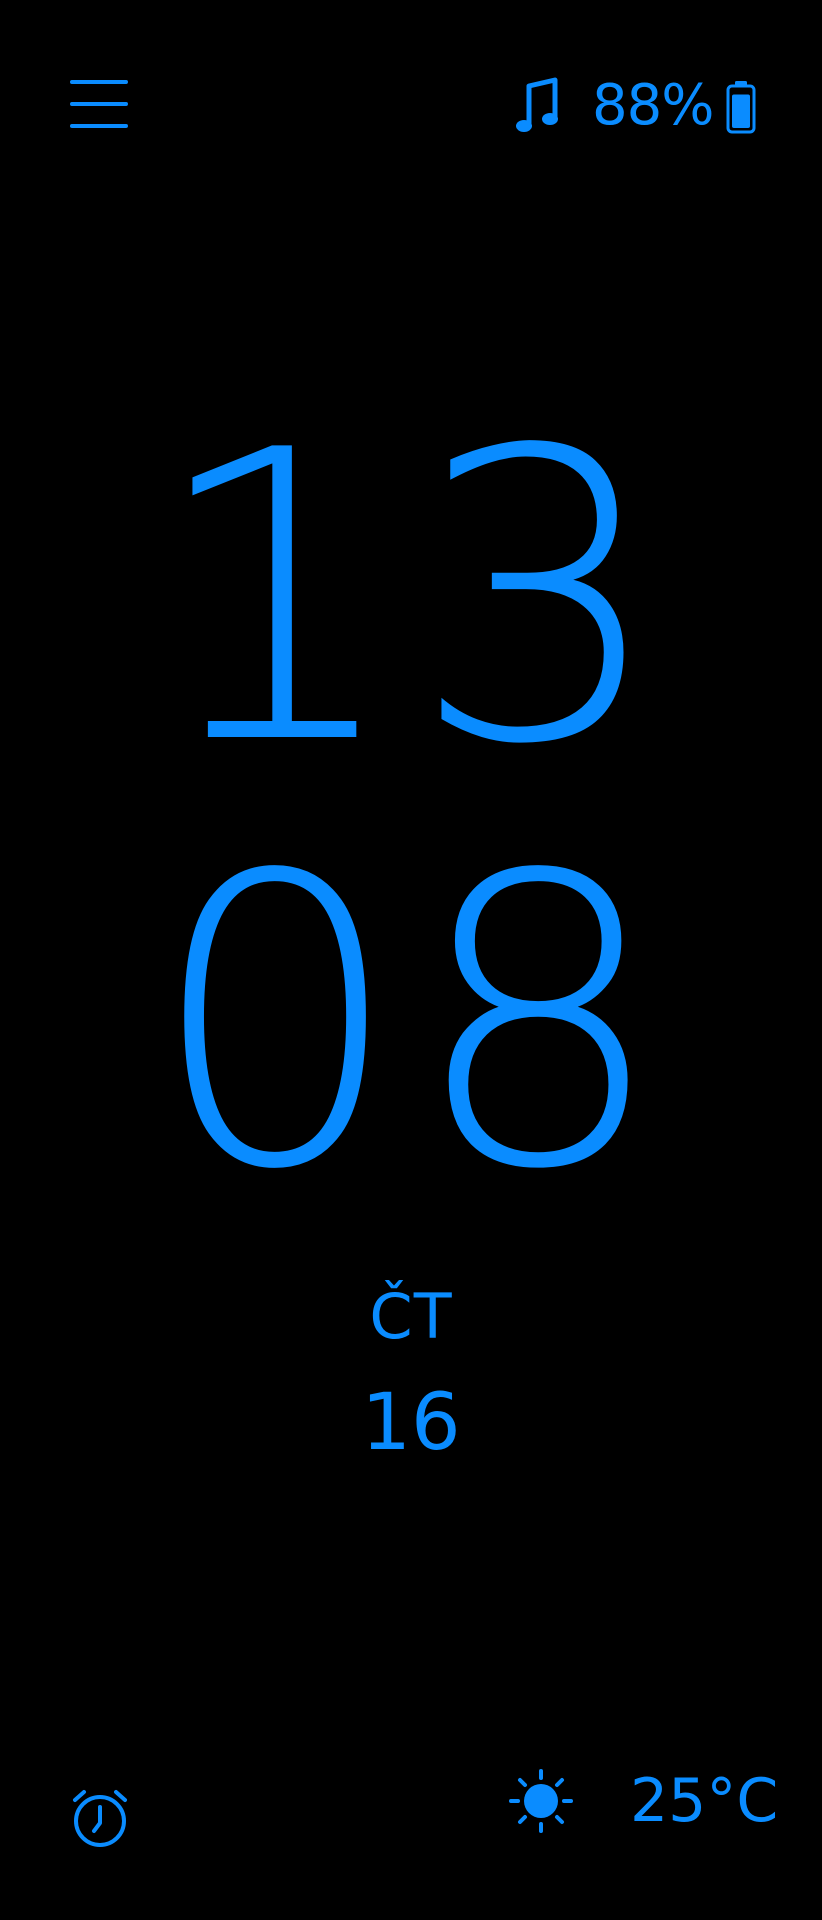 This screenshot has height=1920, width=822. What do you see at coordinates (411, 1316) in the screenshot?
I see `weekday-label: ČT` at bounding box center [411, 1316].